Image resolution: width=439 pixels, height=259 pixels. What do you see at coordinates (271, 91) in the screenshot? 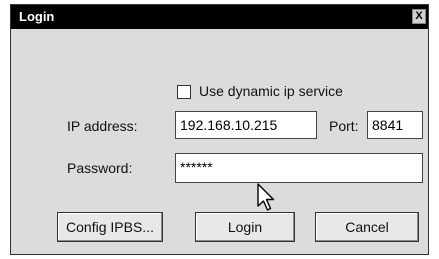
I see `dynamic-ip-label: Use dynamic ip service` at bounding box center [271, 91].